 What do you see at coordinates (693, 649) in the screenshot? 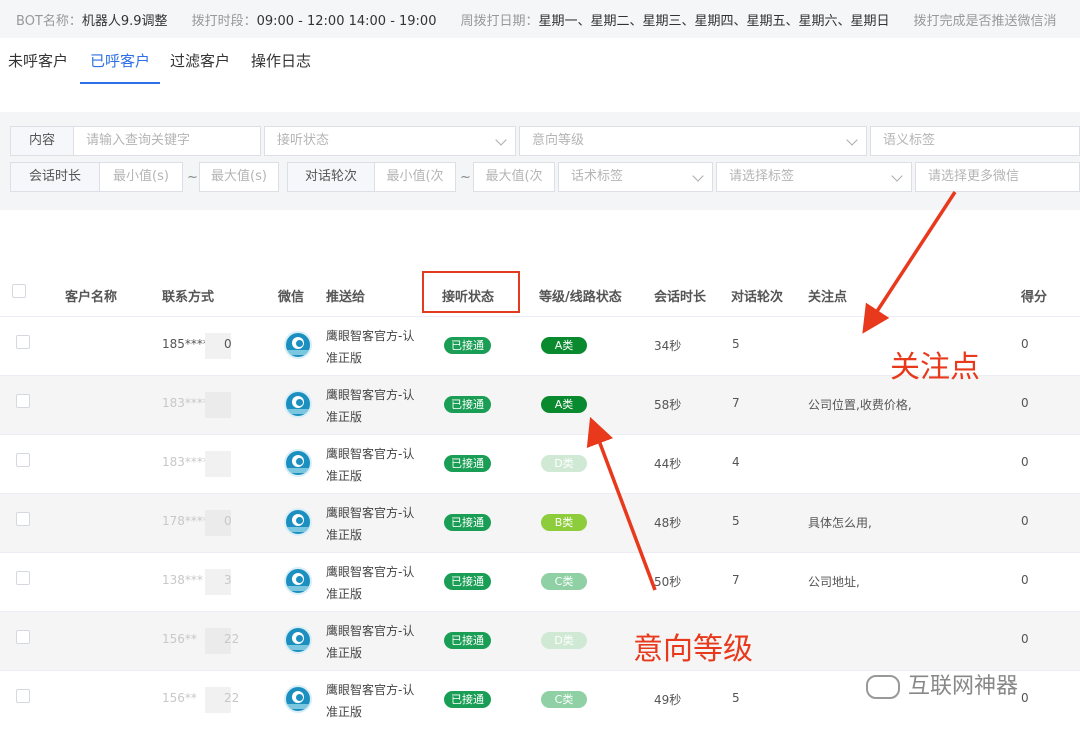
I see `annotation-intent-level: 意向等级` at bounding box center [693, 649].